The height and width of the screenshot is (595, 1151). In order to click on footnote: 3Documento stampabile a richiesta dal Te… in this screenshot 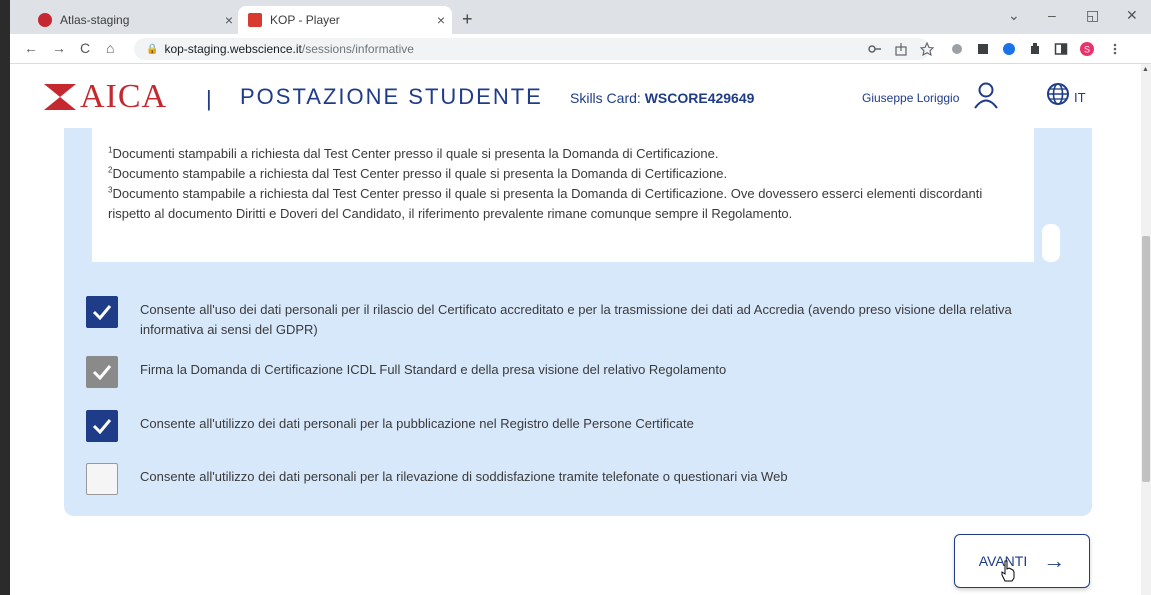, I will do `click(545, 203)`.